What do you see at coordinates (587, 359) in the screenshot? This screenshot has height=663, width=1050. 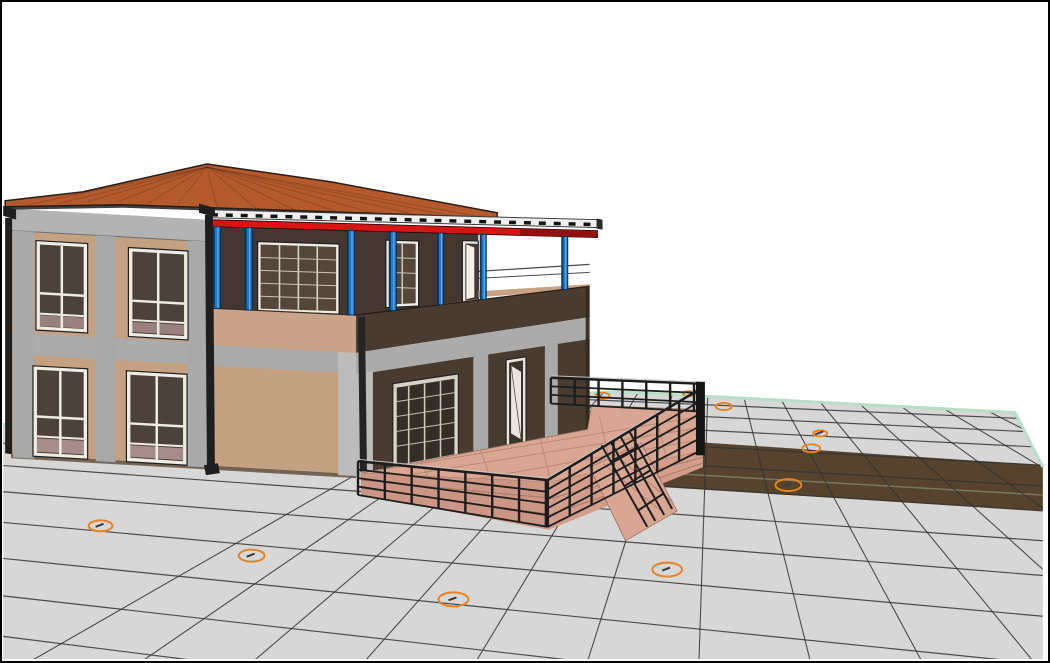 I see `building-right-edge` at bounding box center [587, 359].